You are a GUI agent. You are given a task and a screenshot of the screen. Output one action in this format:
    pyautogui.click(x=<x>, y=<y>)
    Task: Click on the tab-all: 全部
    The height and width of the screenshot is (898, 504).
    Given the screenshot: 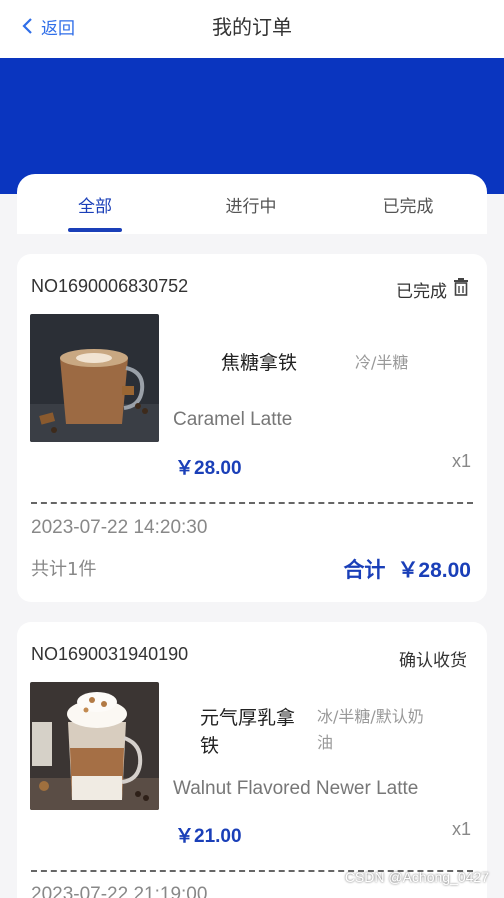 What is the action you would take?
    pyautogui.click(x=95, y=204)
    